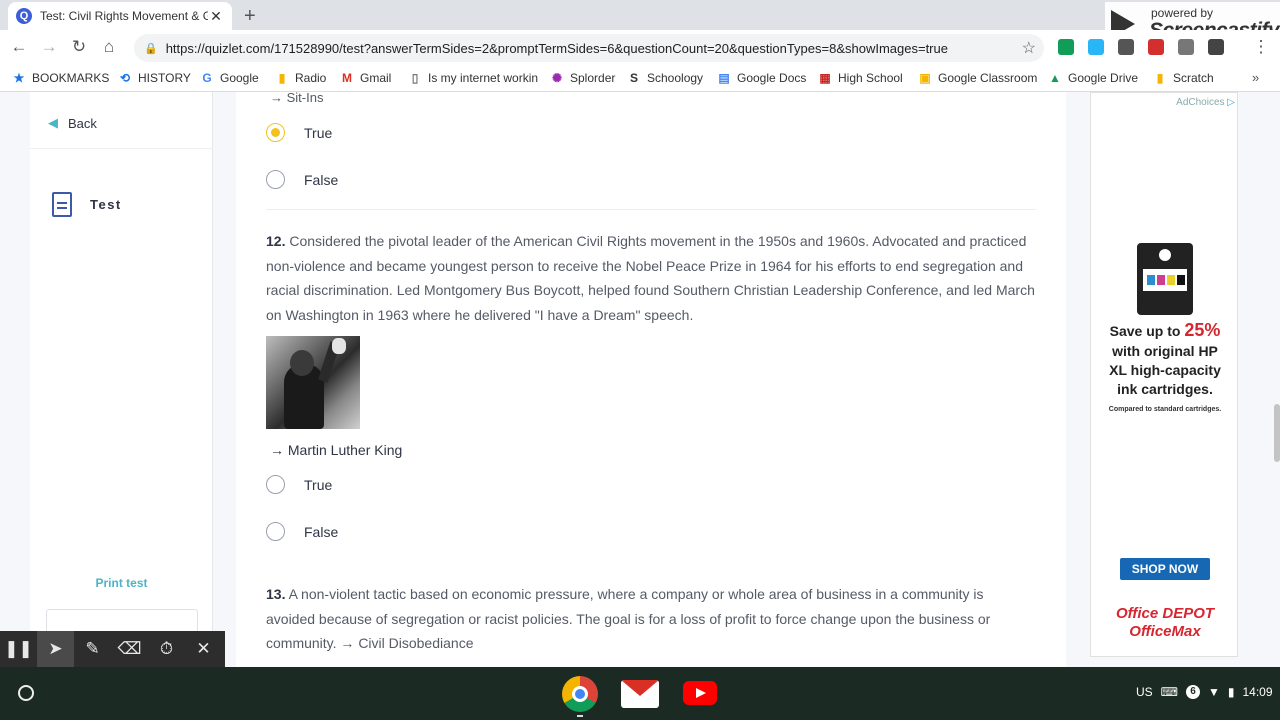 The width and height of the screenshot is (1280, 720). Describe the element at coordinates (121, 379) in the screenshot. I see `sidebar: ◀ Back Test Print test` at that location.